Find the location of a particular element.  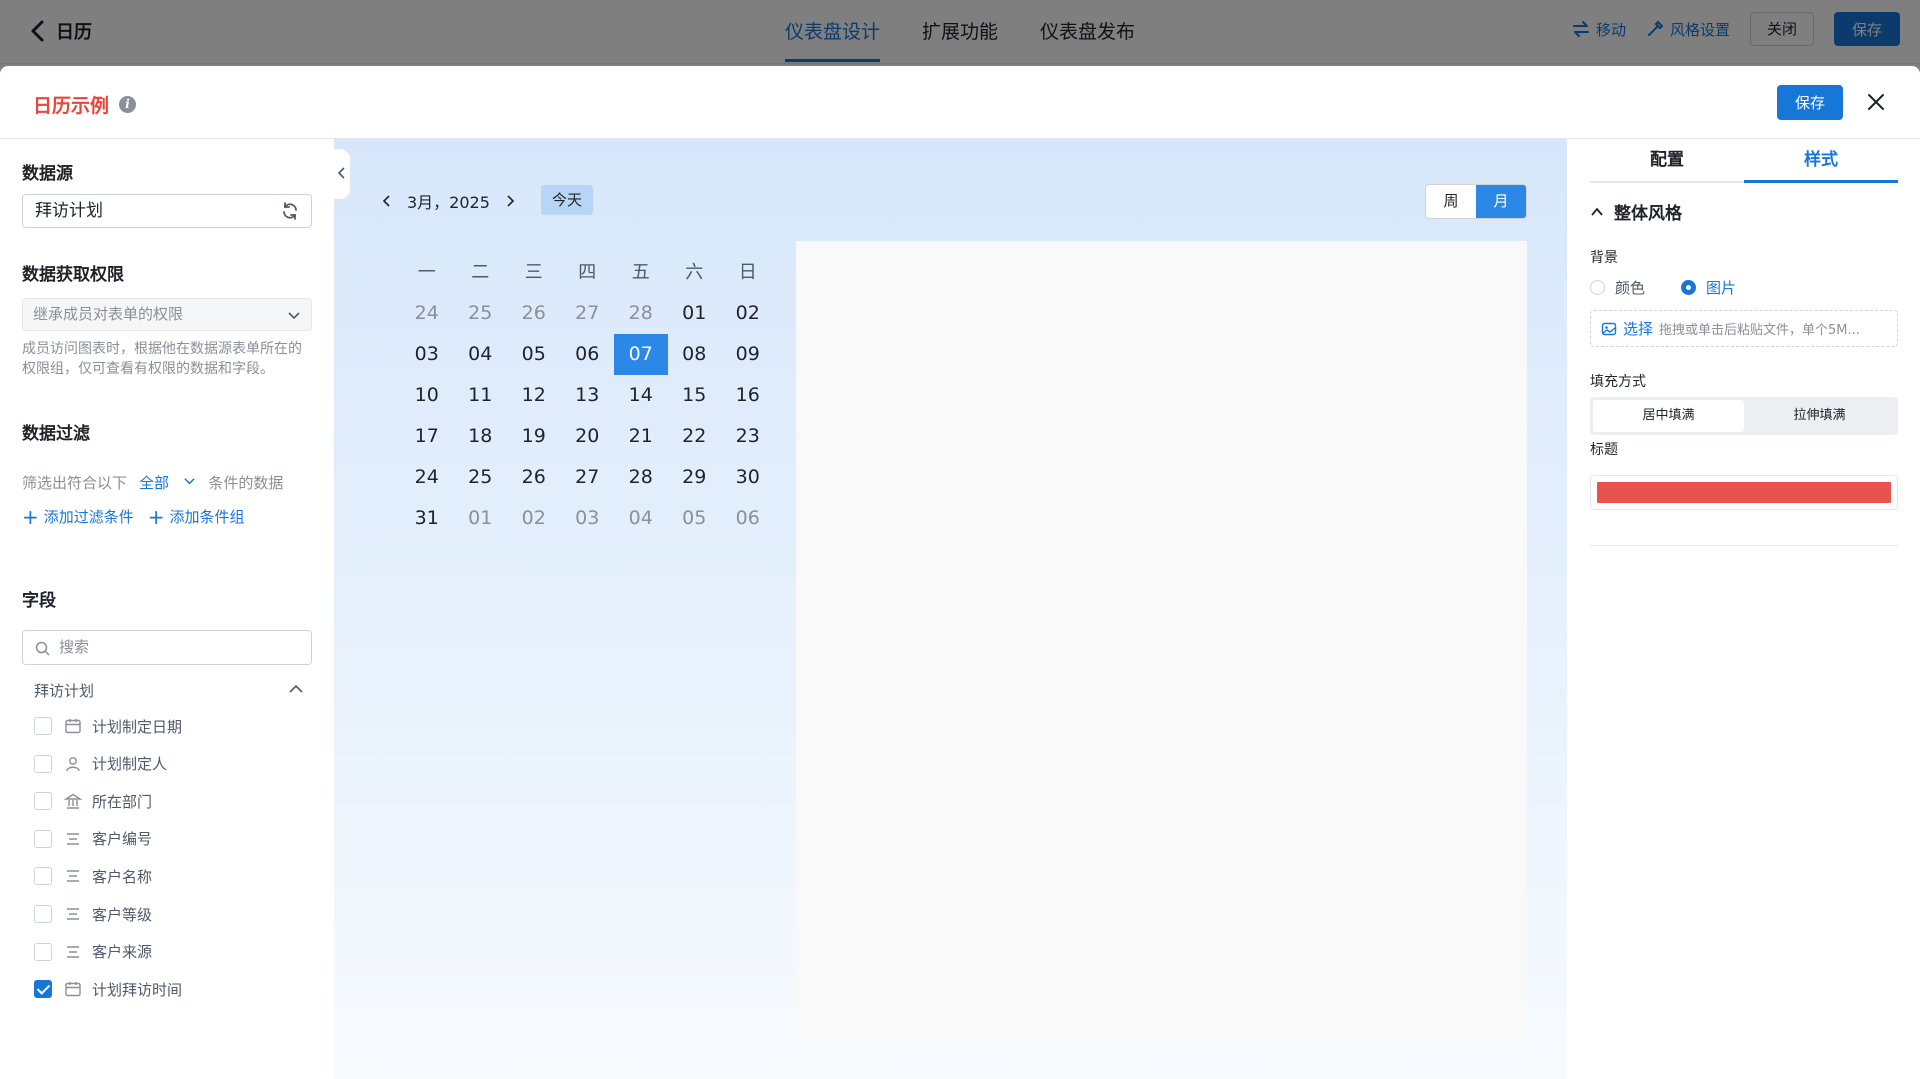

permission-title: 数据获取权限 is located at coordinates (73, 275).